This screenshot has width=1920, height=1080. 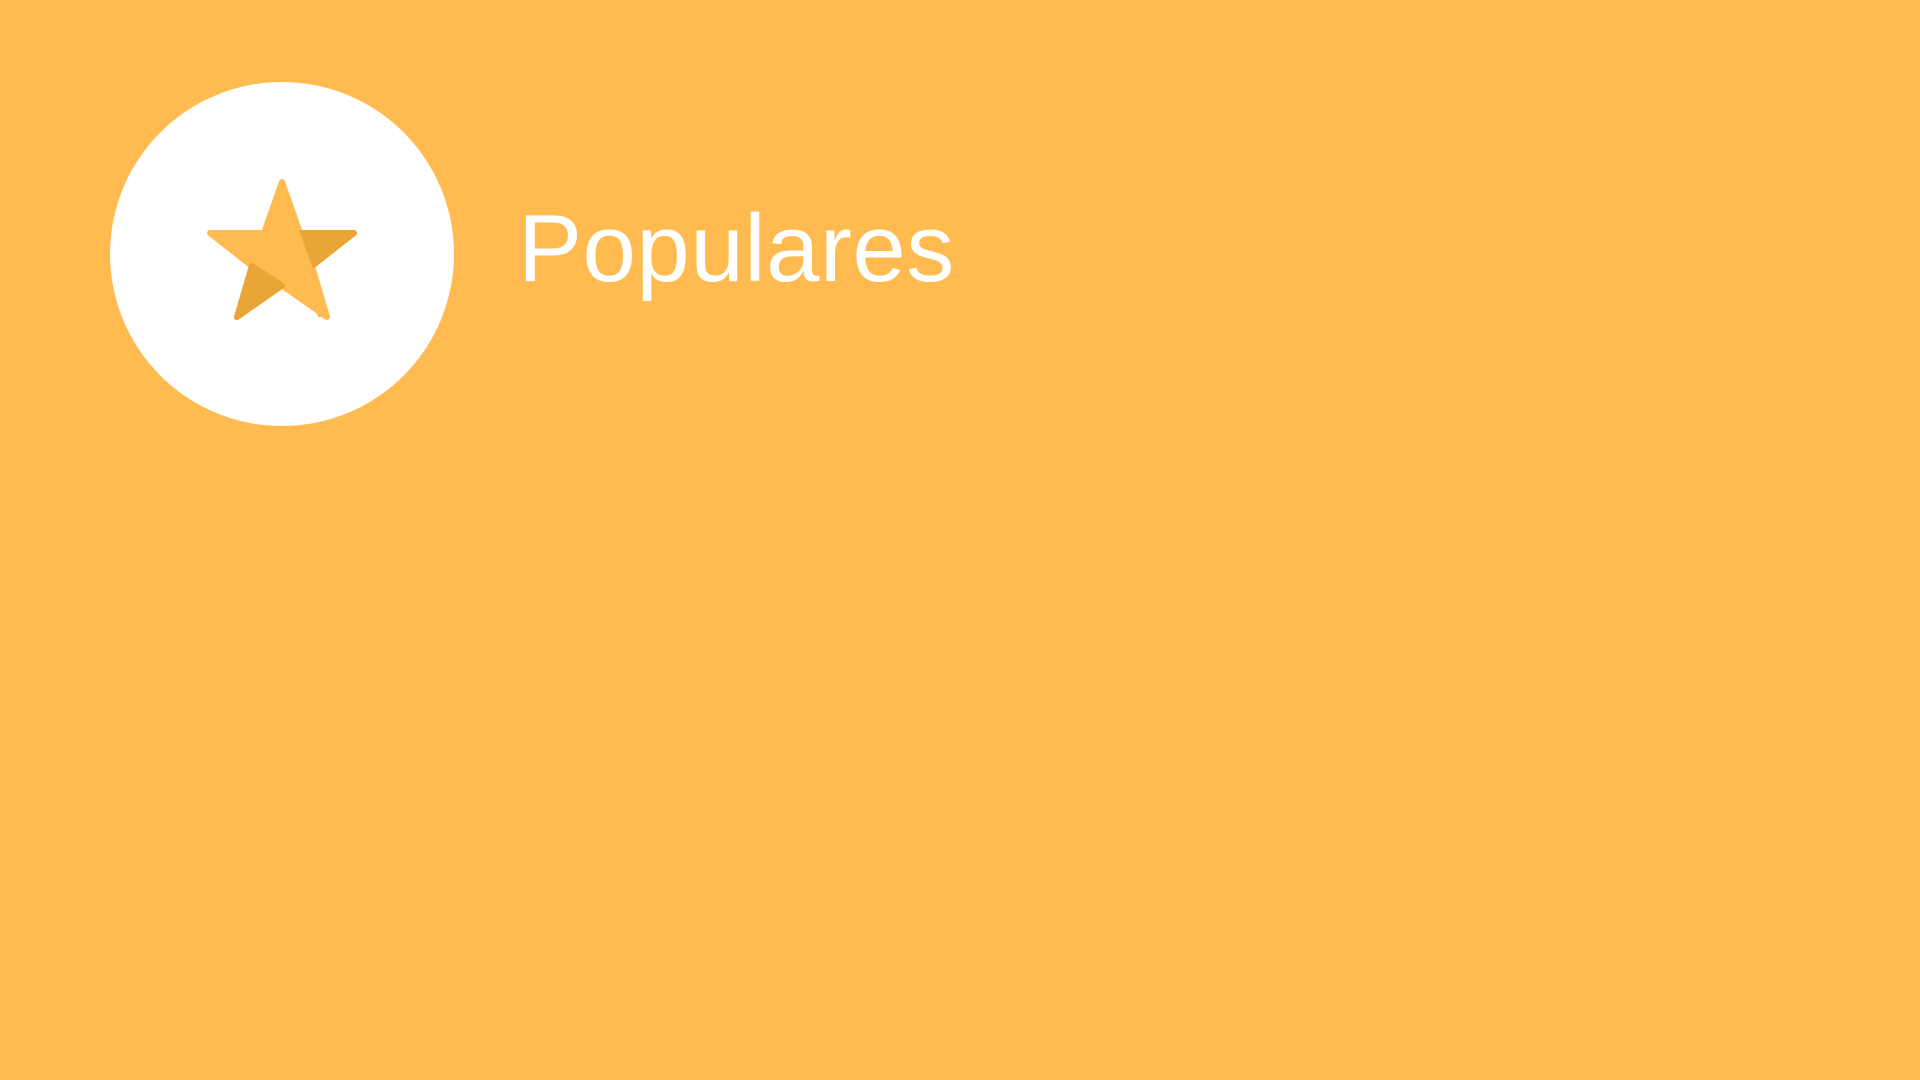 I want to click on category-icon-circle, so click(x=282, y=254).